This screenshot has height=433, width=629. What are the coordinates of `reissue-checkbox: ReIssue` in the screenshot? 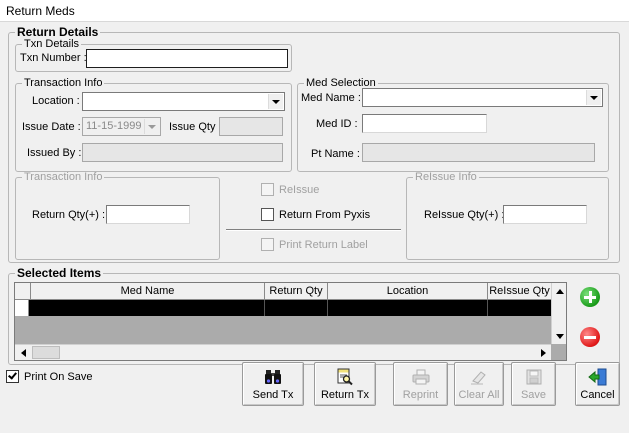 It's located at (290, 189).